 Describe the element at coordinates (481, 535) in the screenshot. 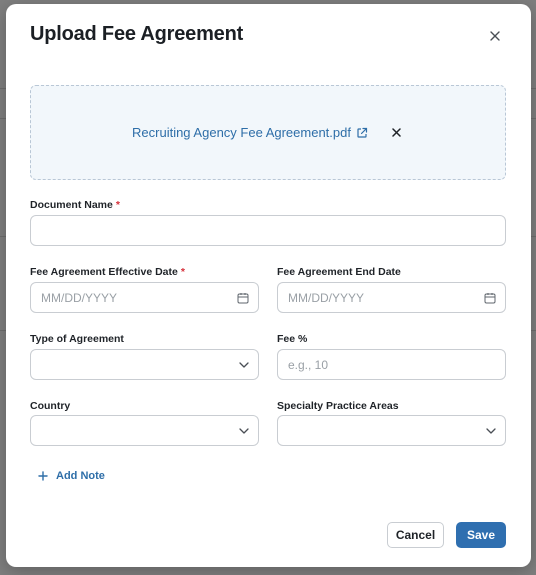

I see `save-button: Save` at that location.